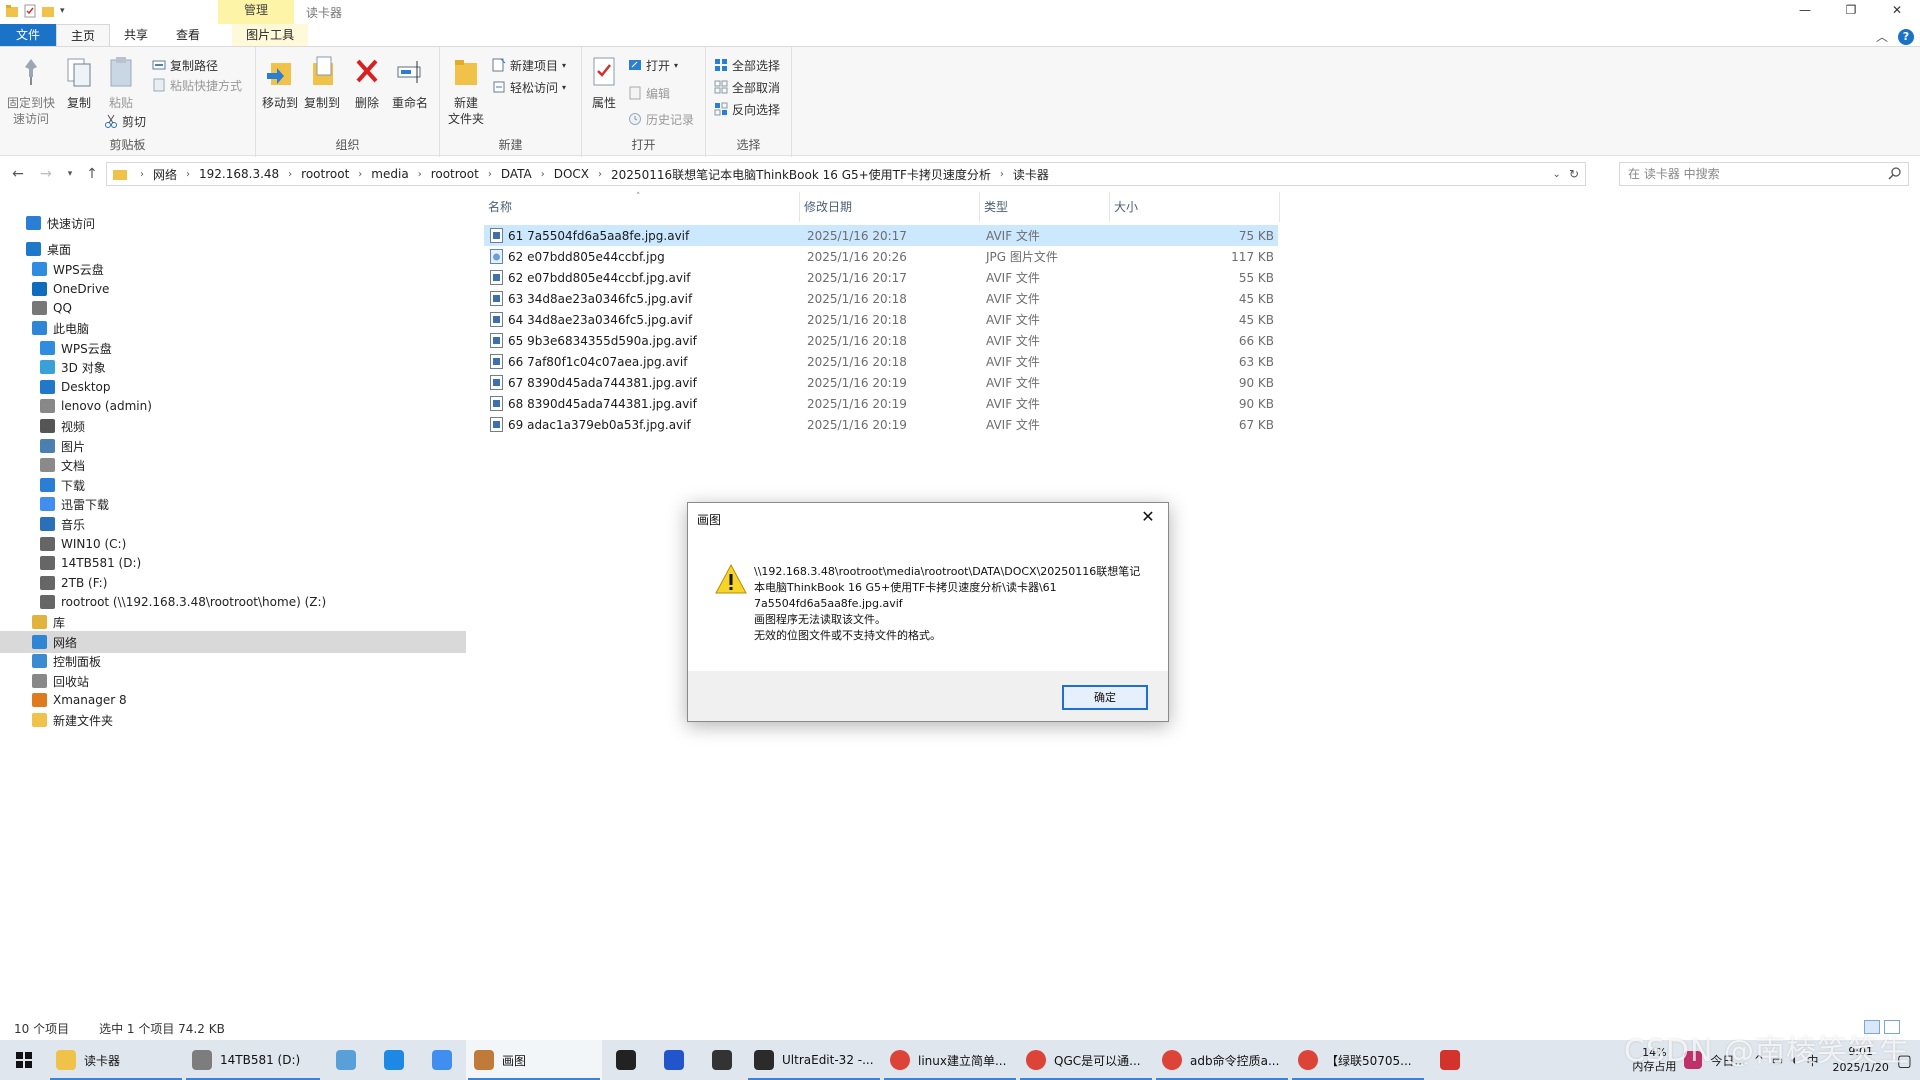  I want to click on collapse-ribbon-icon: ︿, so click(1882, 36).